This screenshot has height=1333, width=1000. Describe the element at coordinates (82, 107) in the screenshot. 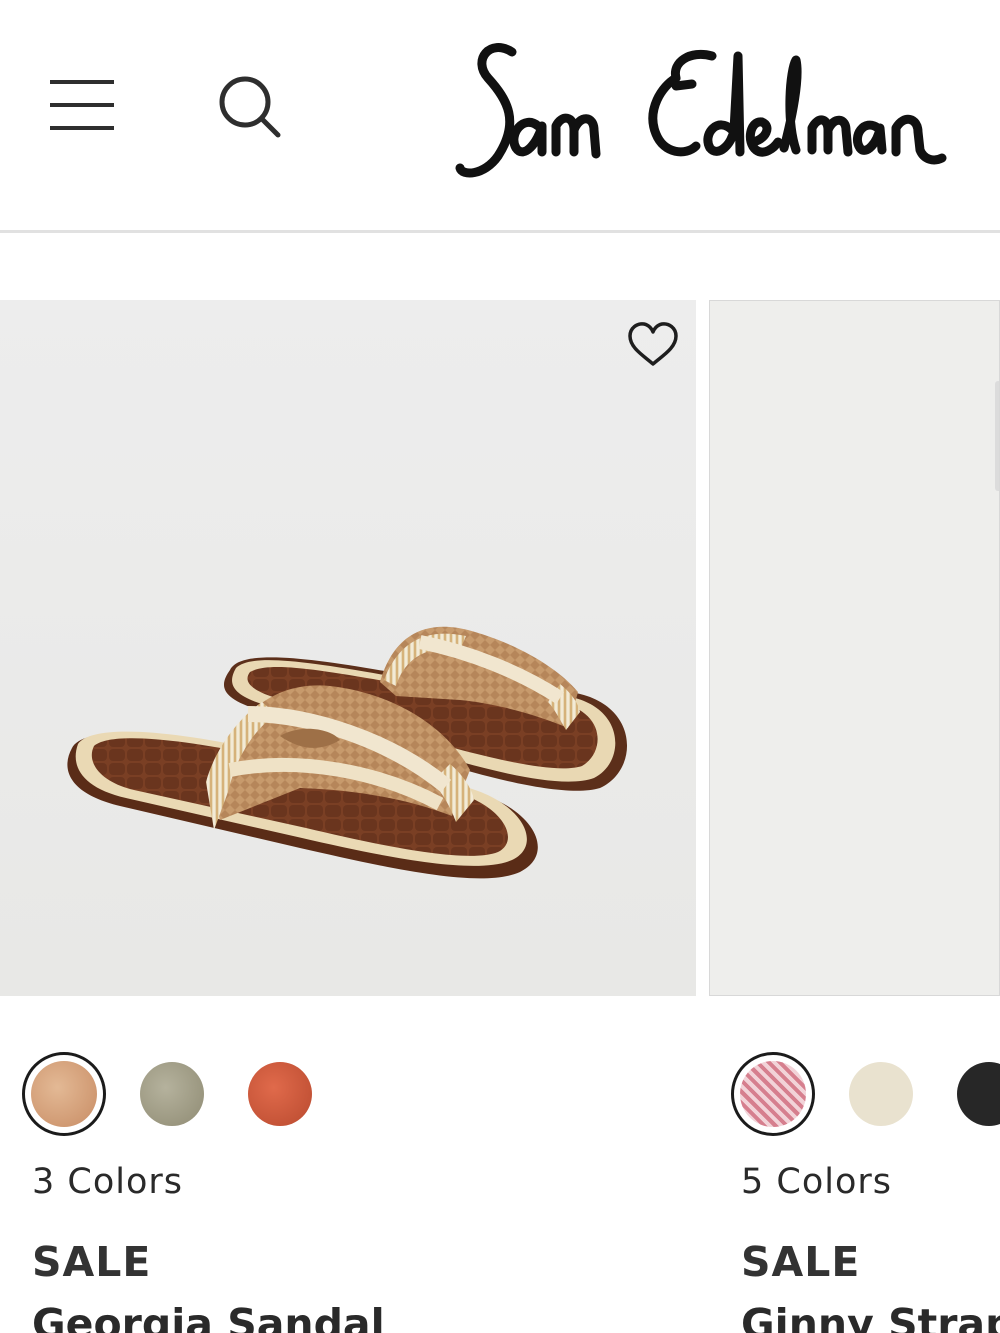

I see `hamburger-menu-icon` at that location.